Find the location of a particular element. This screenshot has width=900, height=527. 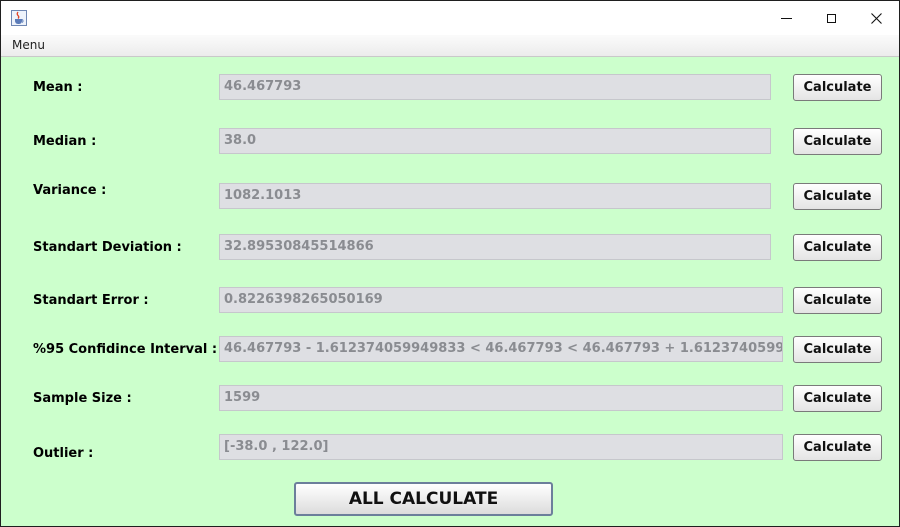

sample-size-label: Sample Size : is located at coordinates (82, 398).